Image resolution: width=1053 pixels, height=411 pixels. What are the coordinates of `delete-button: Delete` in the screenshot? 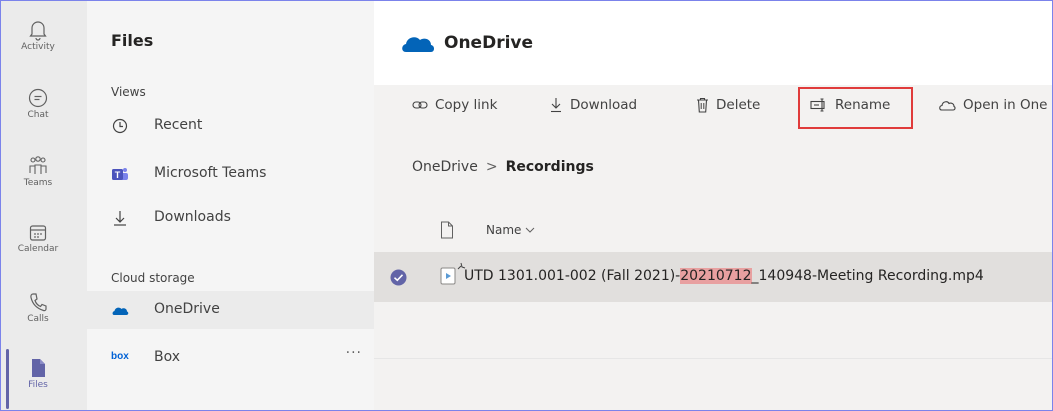 It's located at (728, 108).